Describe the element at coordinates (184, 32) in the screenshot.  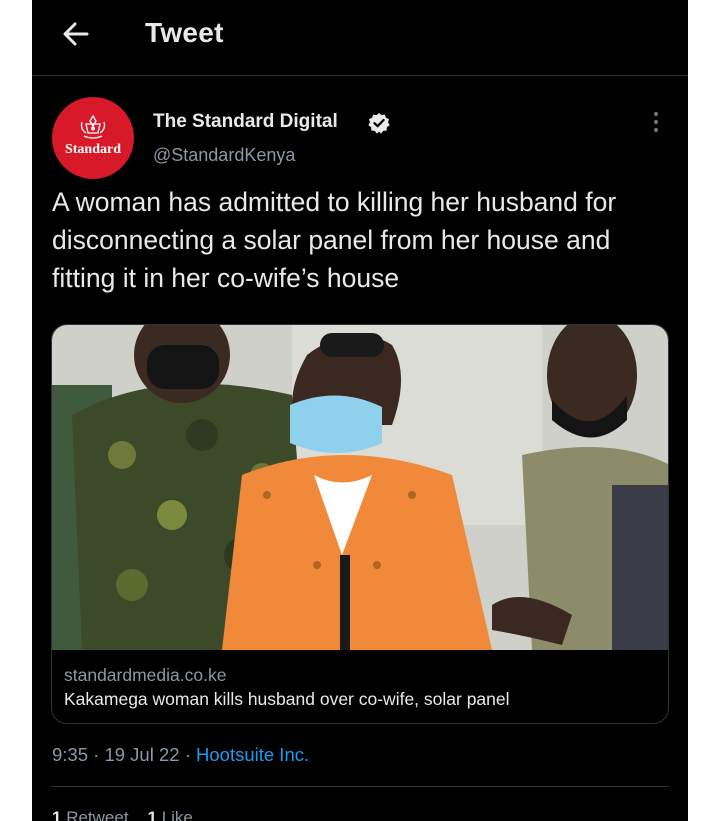
I see `page-title: Tweet` at that location.